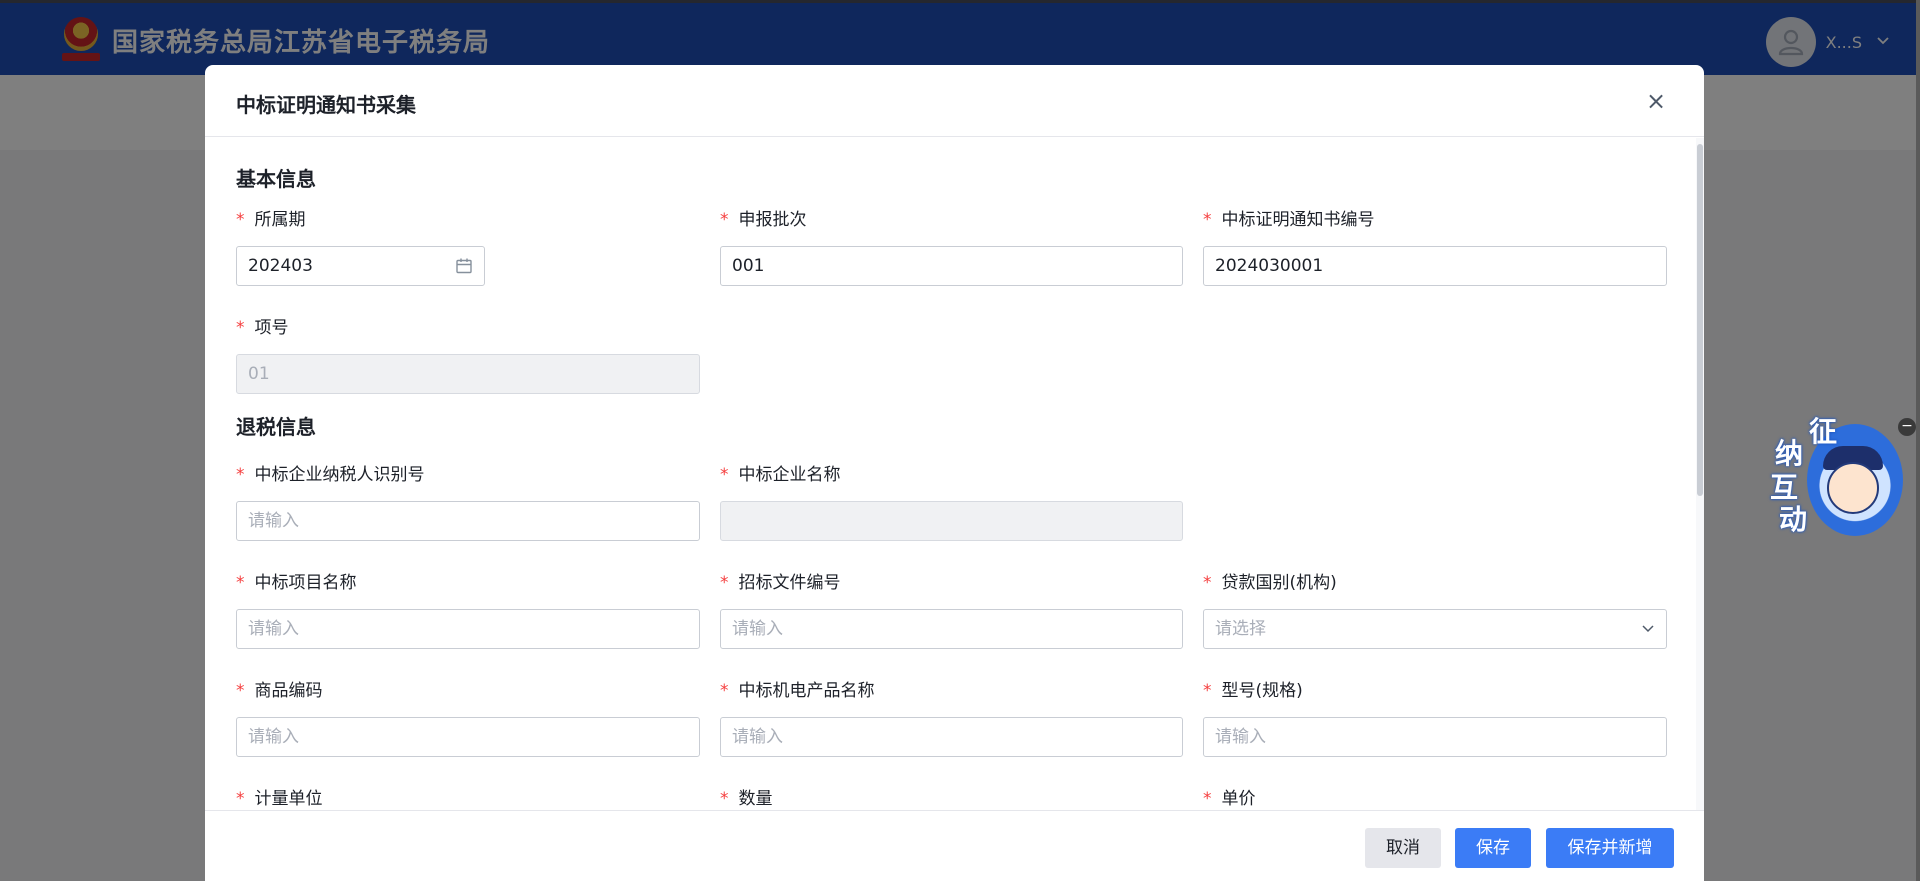  What do you see at coordinates (276, 179) in the screenshot?
I see `section-title-basic: 基本信息` at bounding box center [276, 179].